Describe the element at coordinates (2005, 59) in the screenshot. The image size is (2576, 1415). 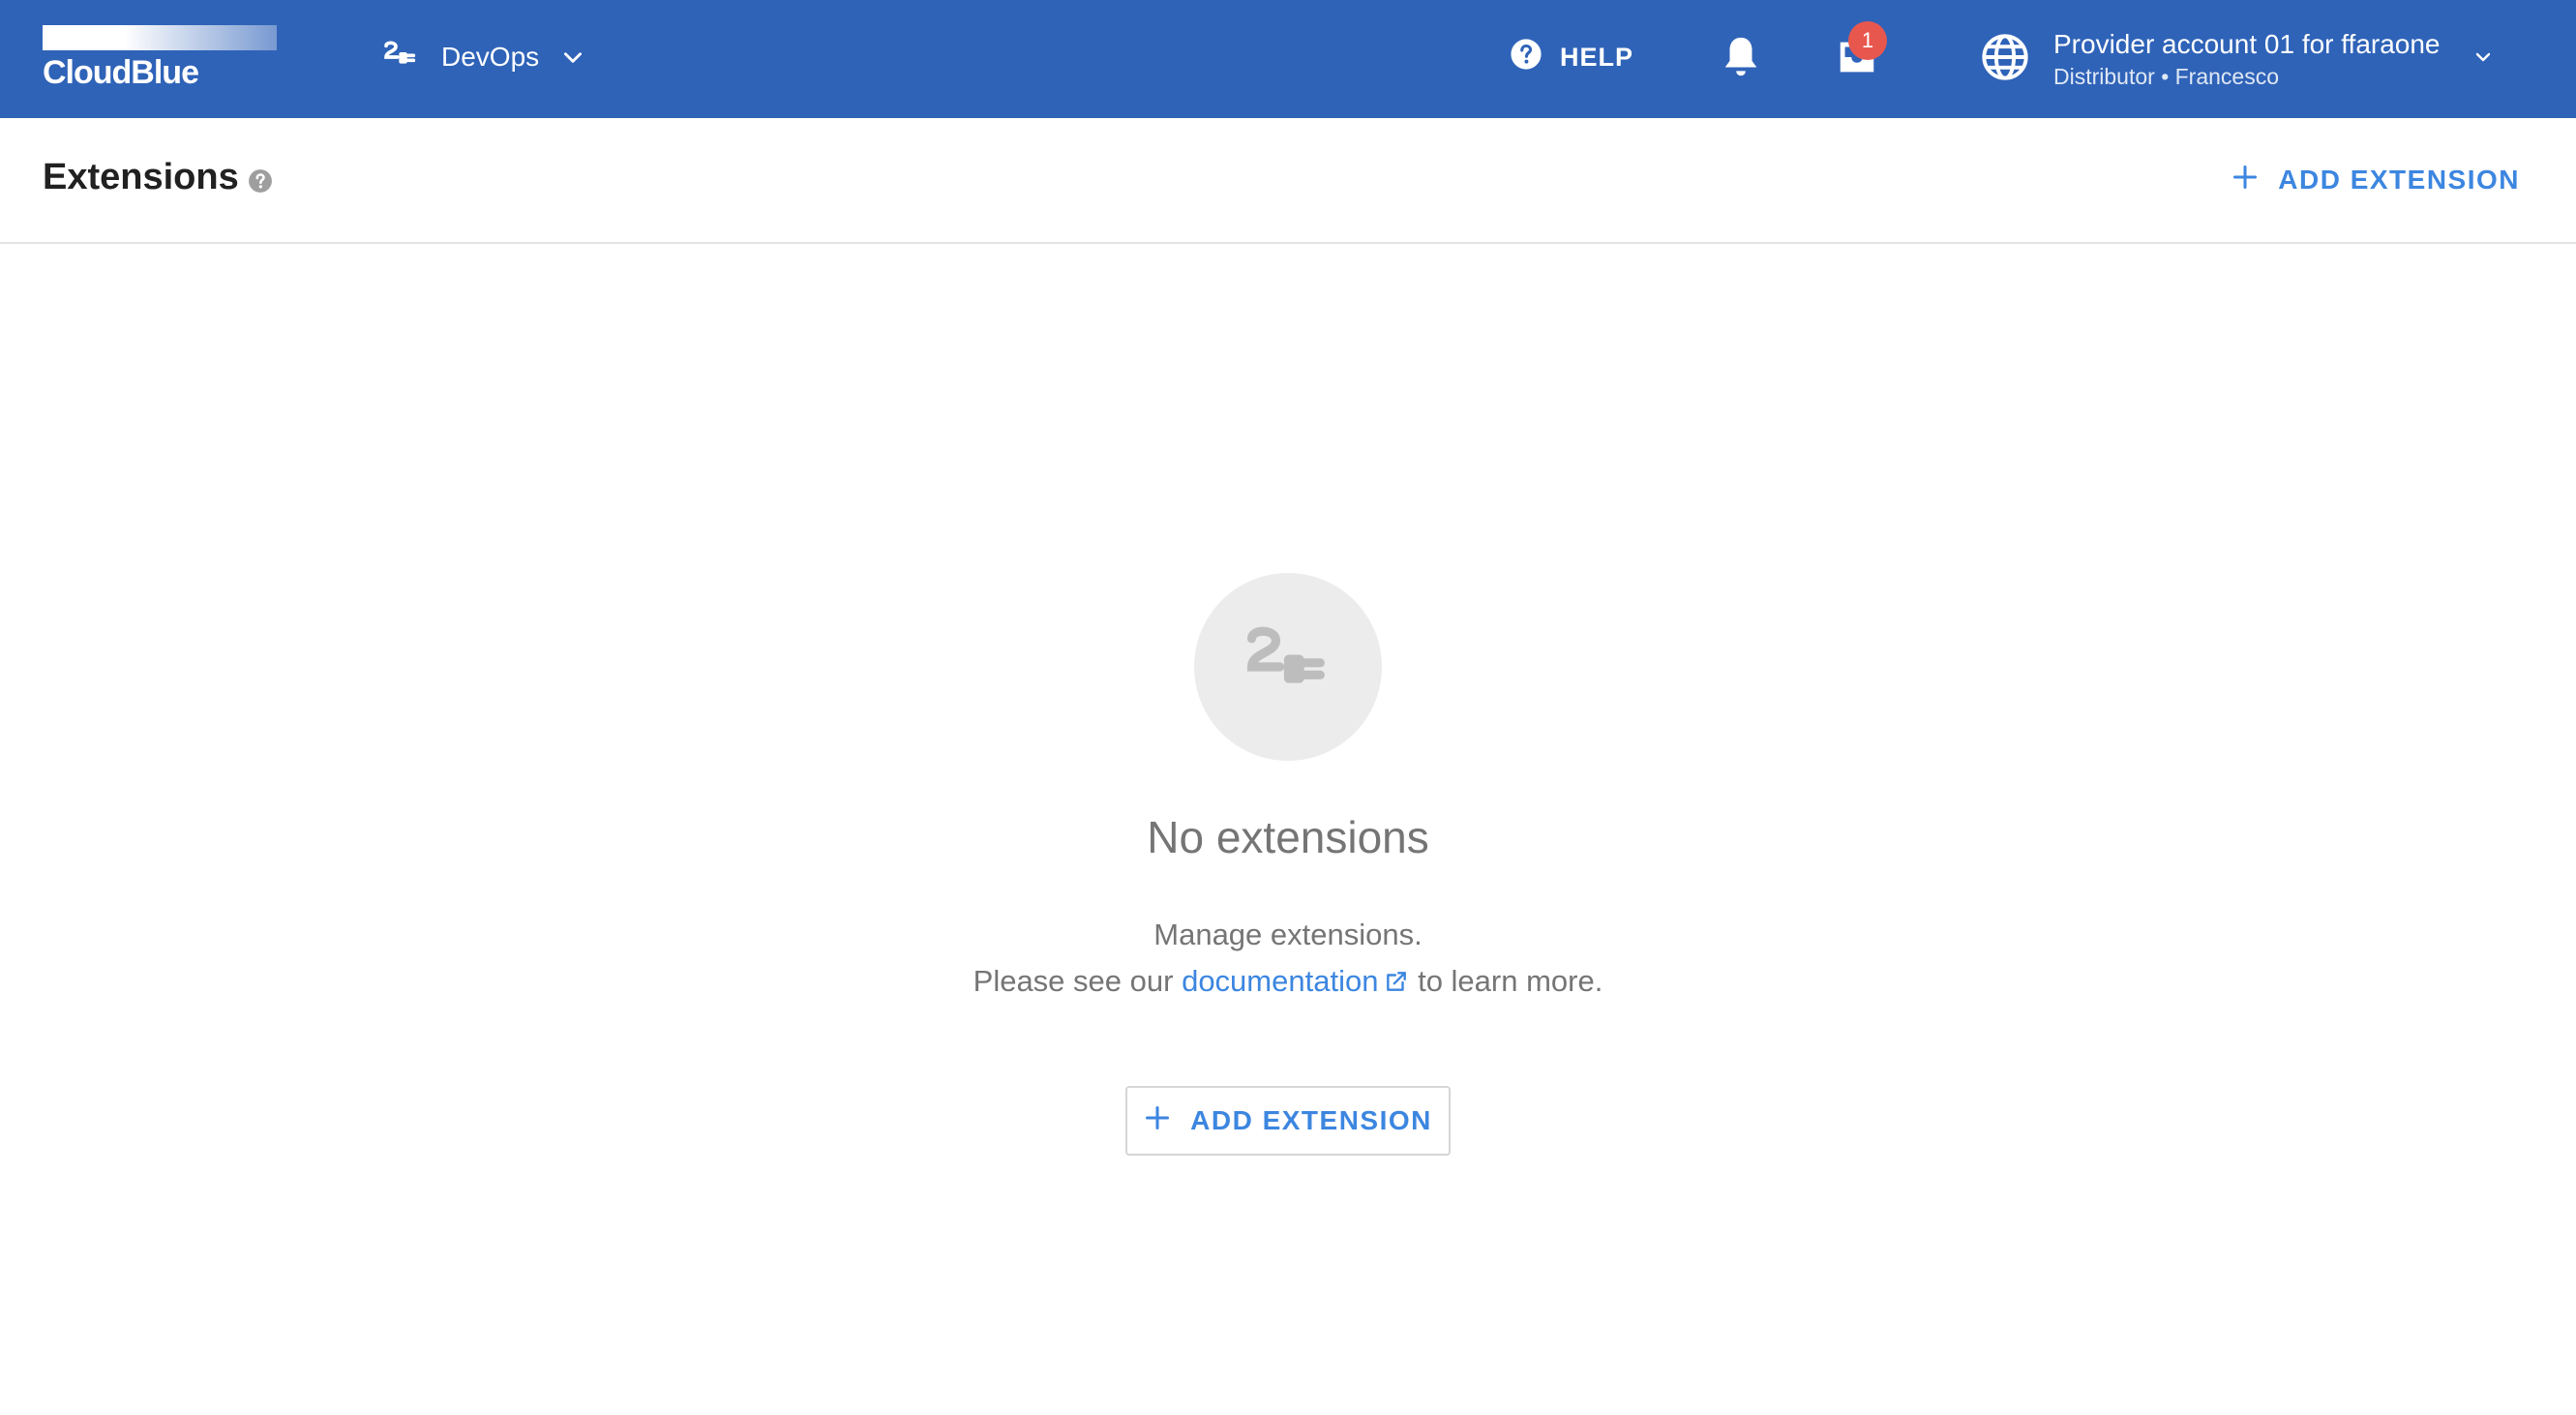
I see `globe-icon` at that location.